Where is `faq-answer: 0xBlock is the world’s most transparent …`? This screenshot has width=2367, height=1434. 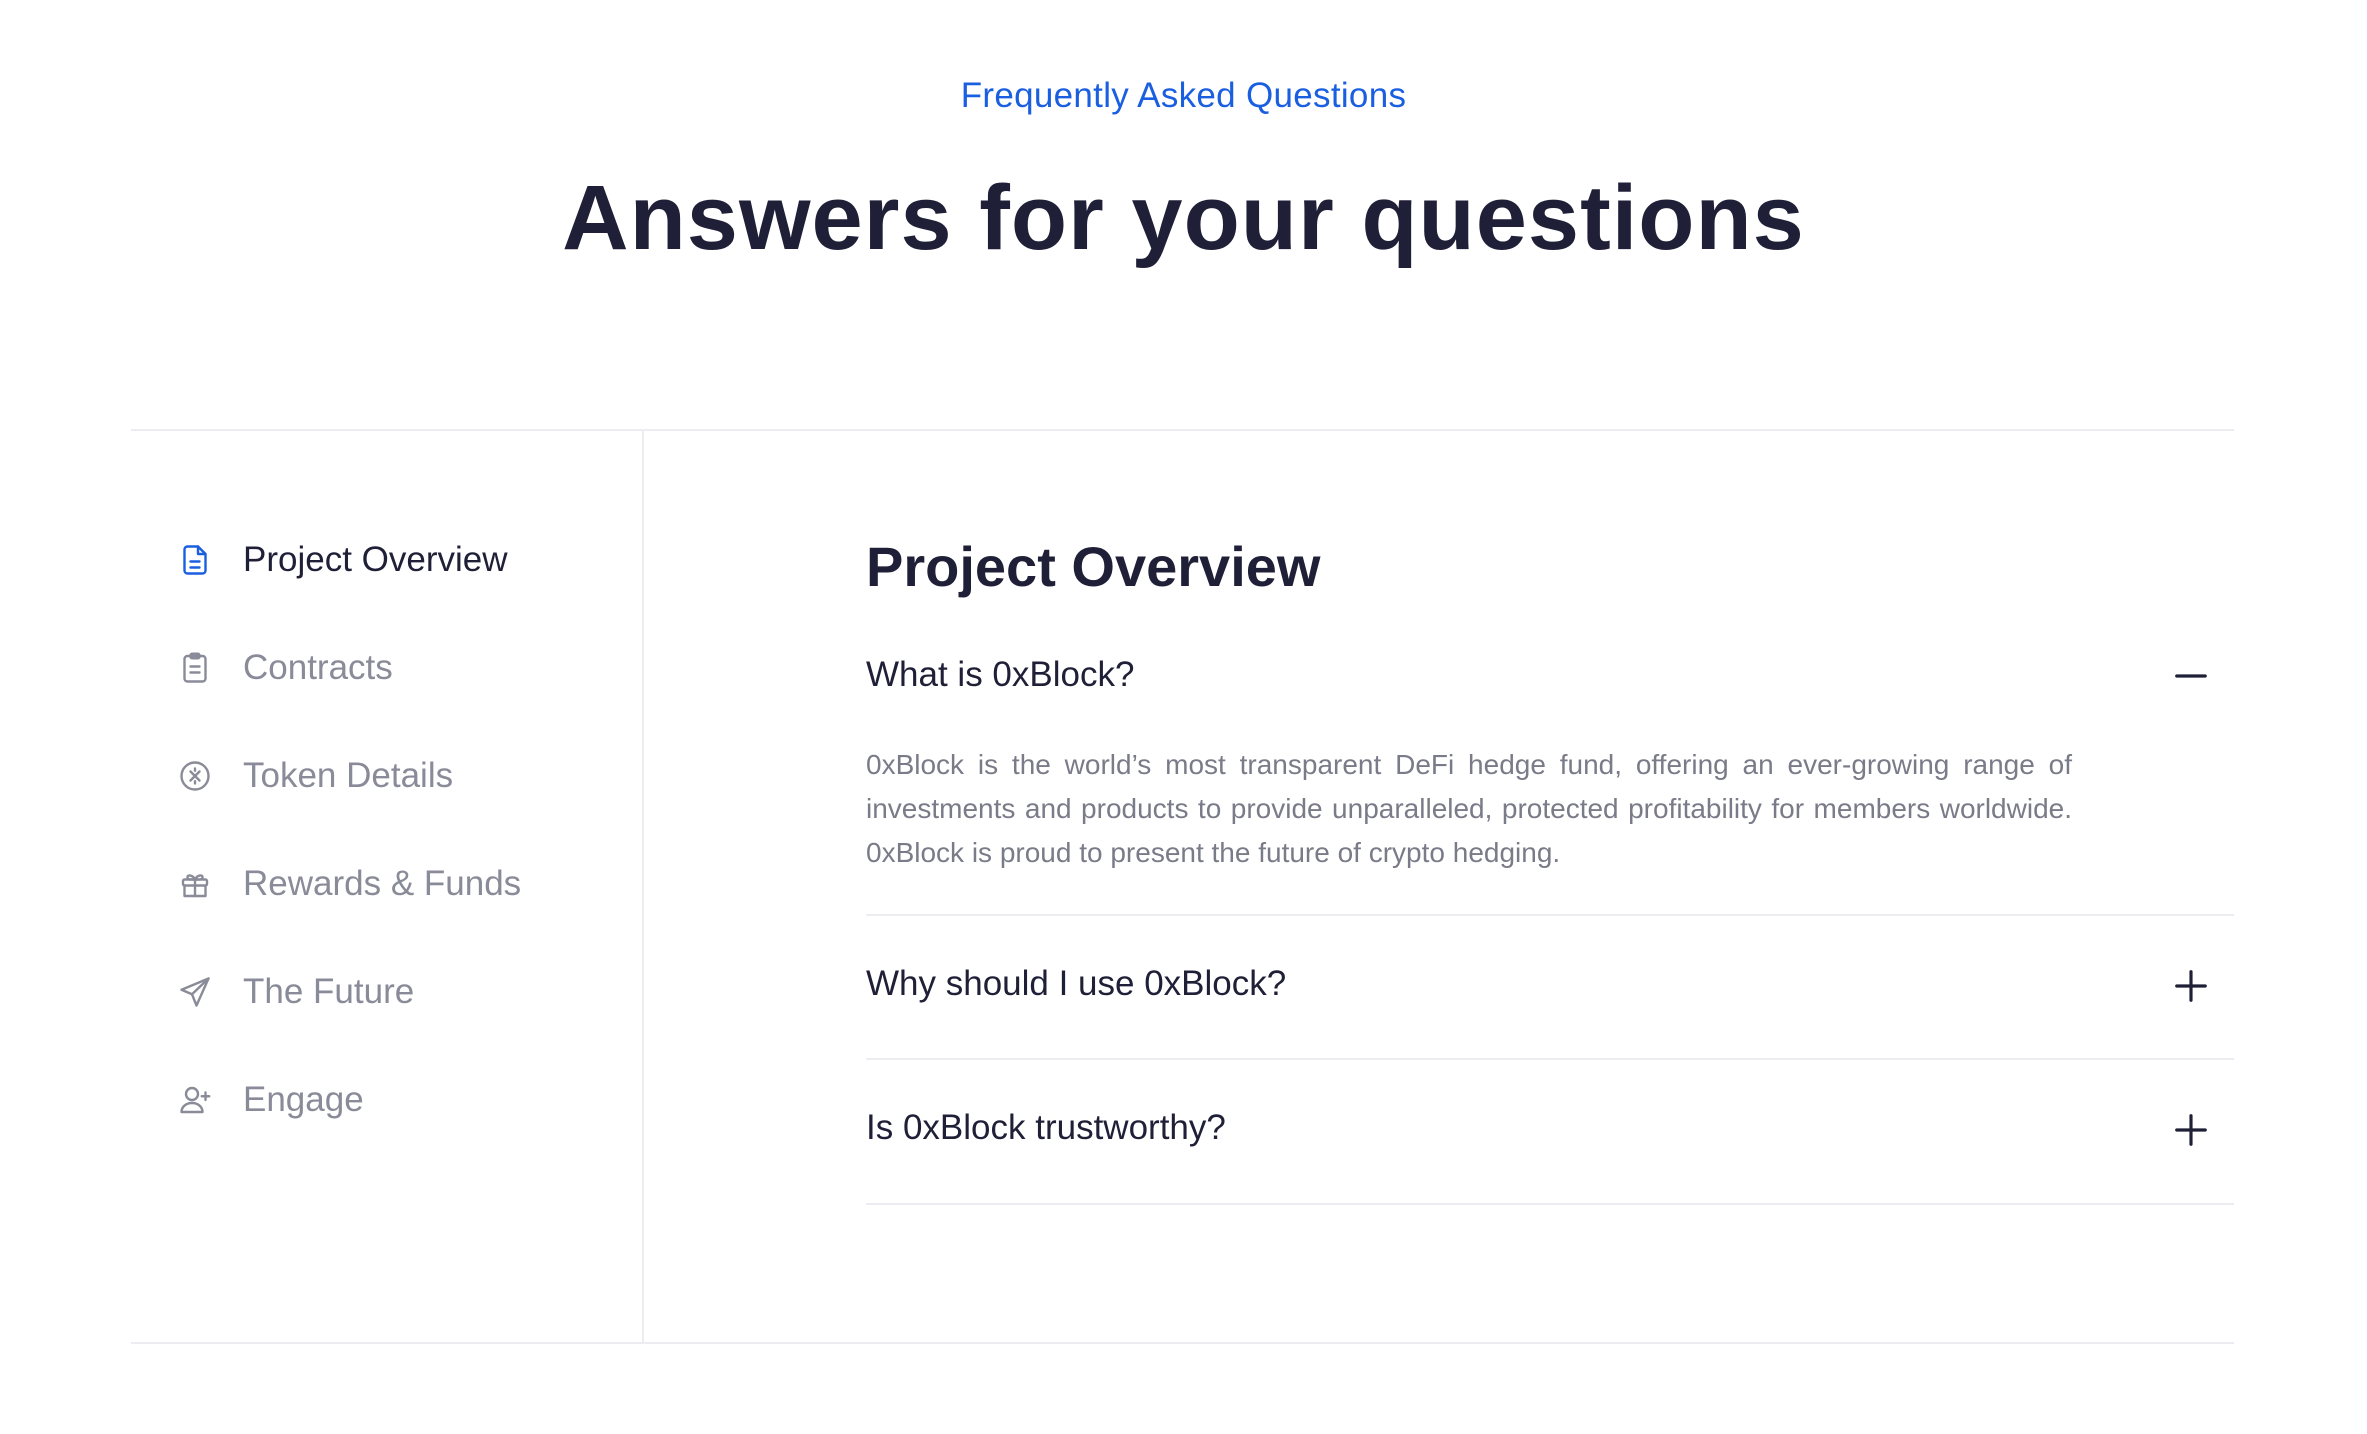 faq-answer: 0xBlock is the world’s most transparent … is located at coordinates (1469, 808).